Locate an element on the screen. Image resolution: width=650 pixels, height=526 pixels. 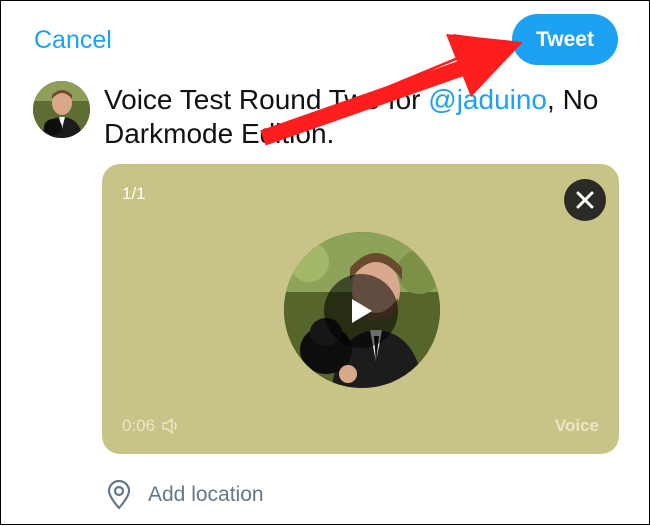
play-button is located at coordinates (361, 311).